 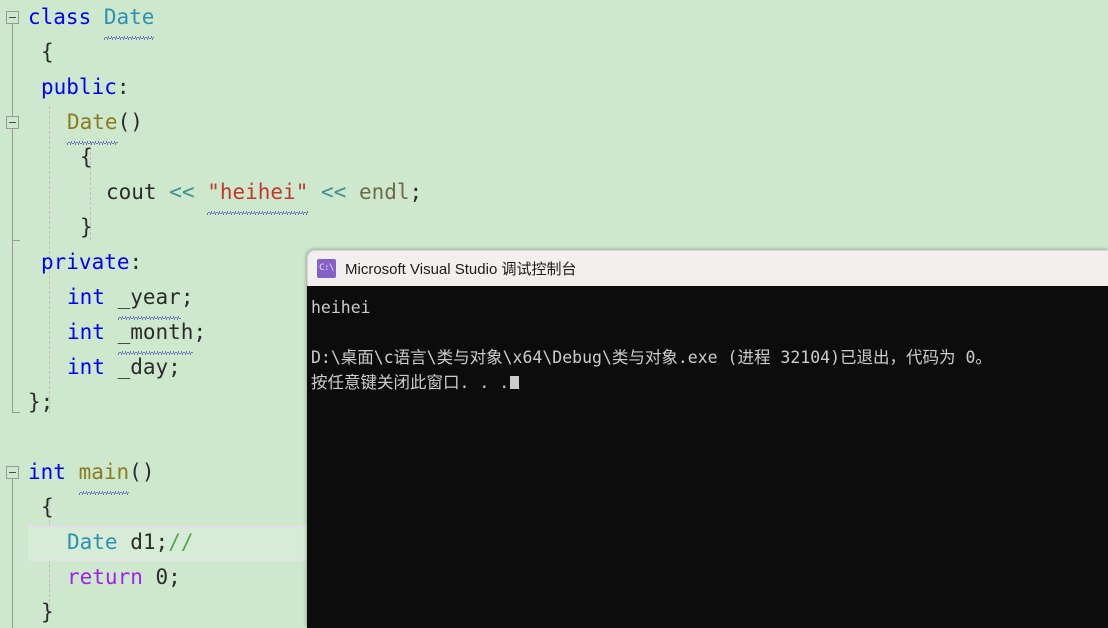 What do you see at coordinates (211, 20) in the screenshot?
I see `code-line: class Date` at bounding box center [211, 20].